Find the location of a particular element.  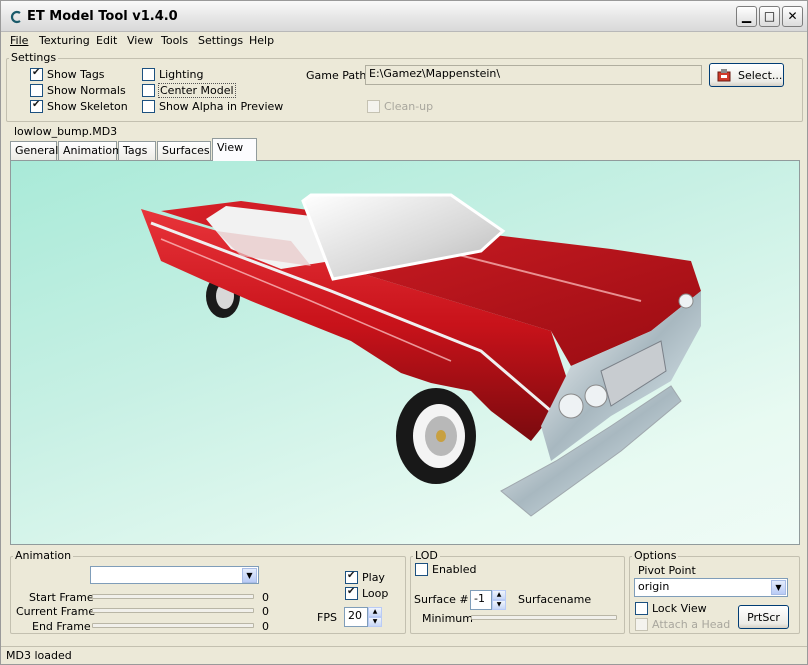

lod-enabled-checkbox is located at coordinates (421, 569).